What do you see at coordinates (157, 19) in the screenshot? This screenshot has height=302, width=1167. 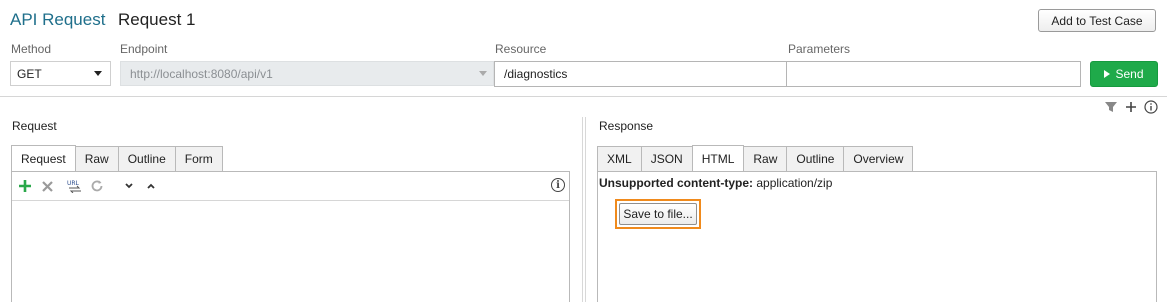 I see `request-name: Request 1` at bounding box center [157, 19].